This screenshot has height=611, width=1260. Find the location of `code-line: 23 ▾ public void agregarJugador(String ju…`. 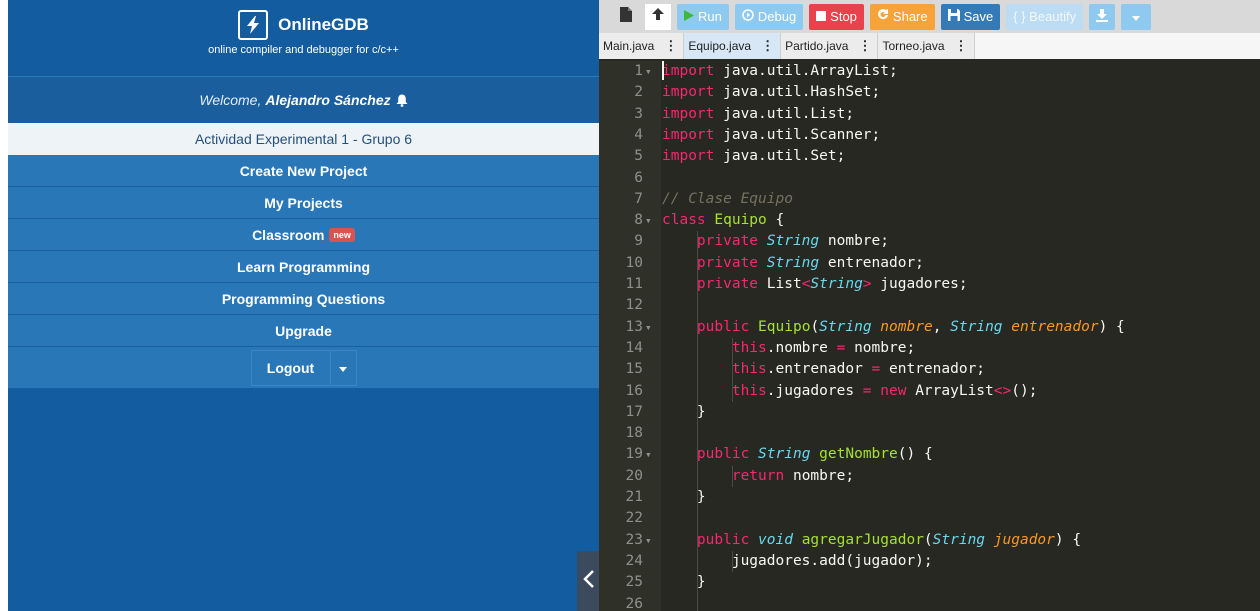

code-line: 23 ▾ public void agregarJugador(String ju… is located at coordinates (929, 540).